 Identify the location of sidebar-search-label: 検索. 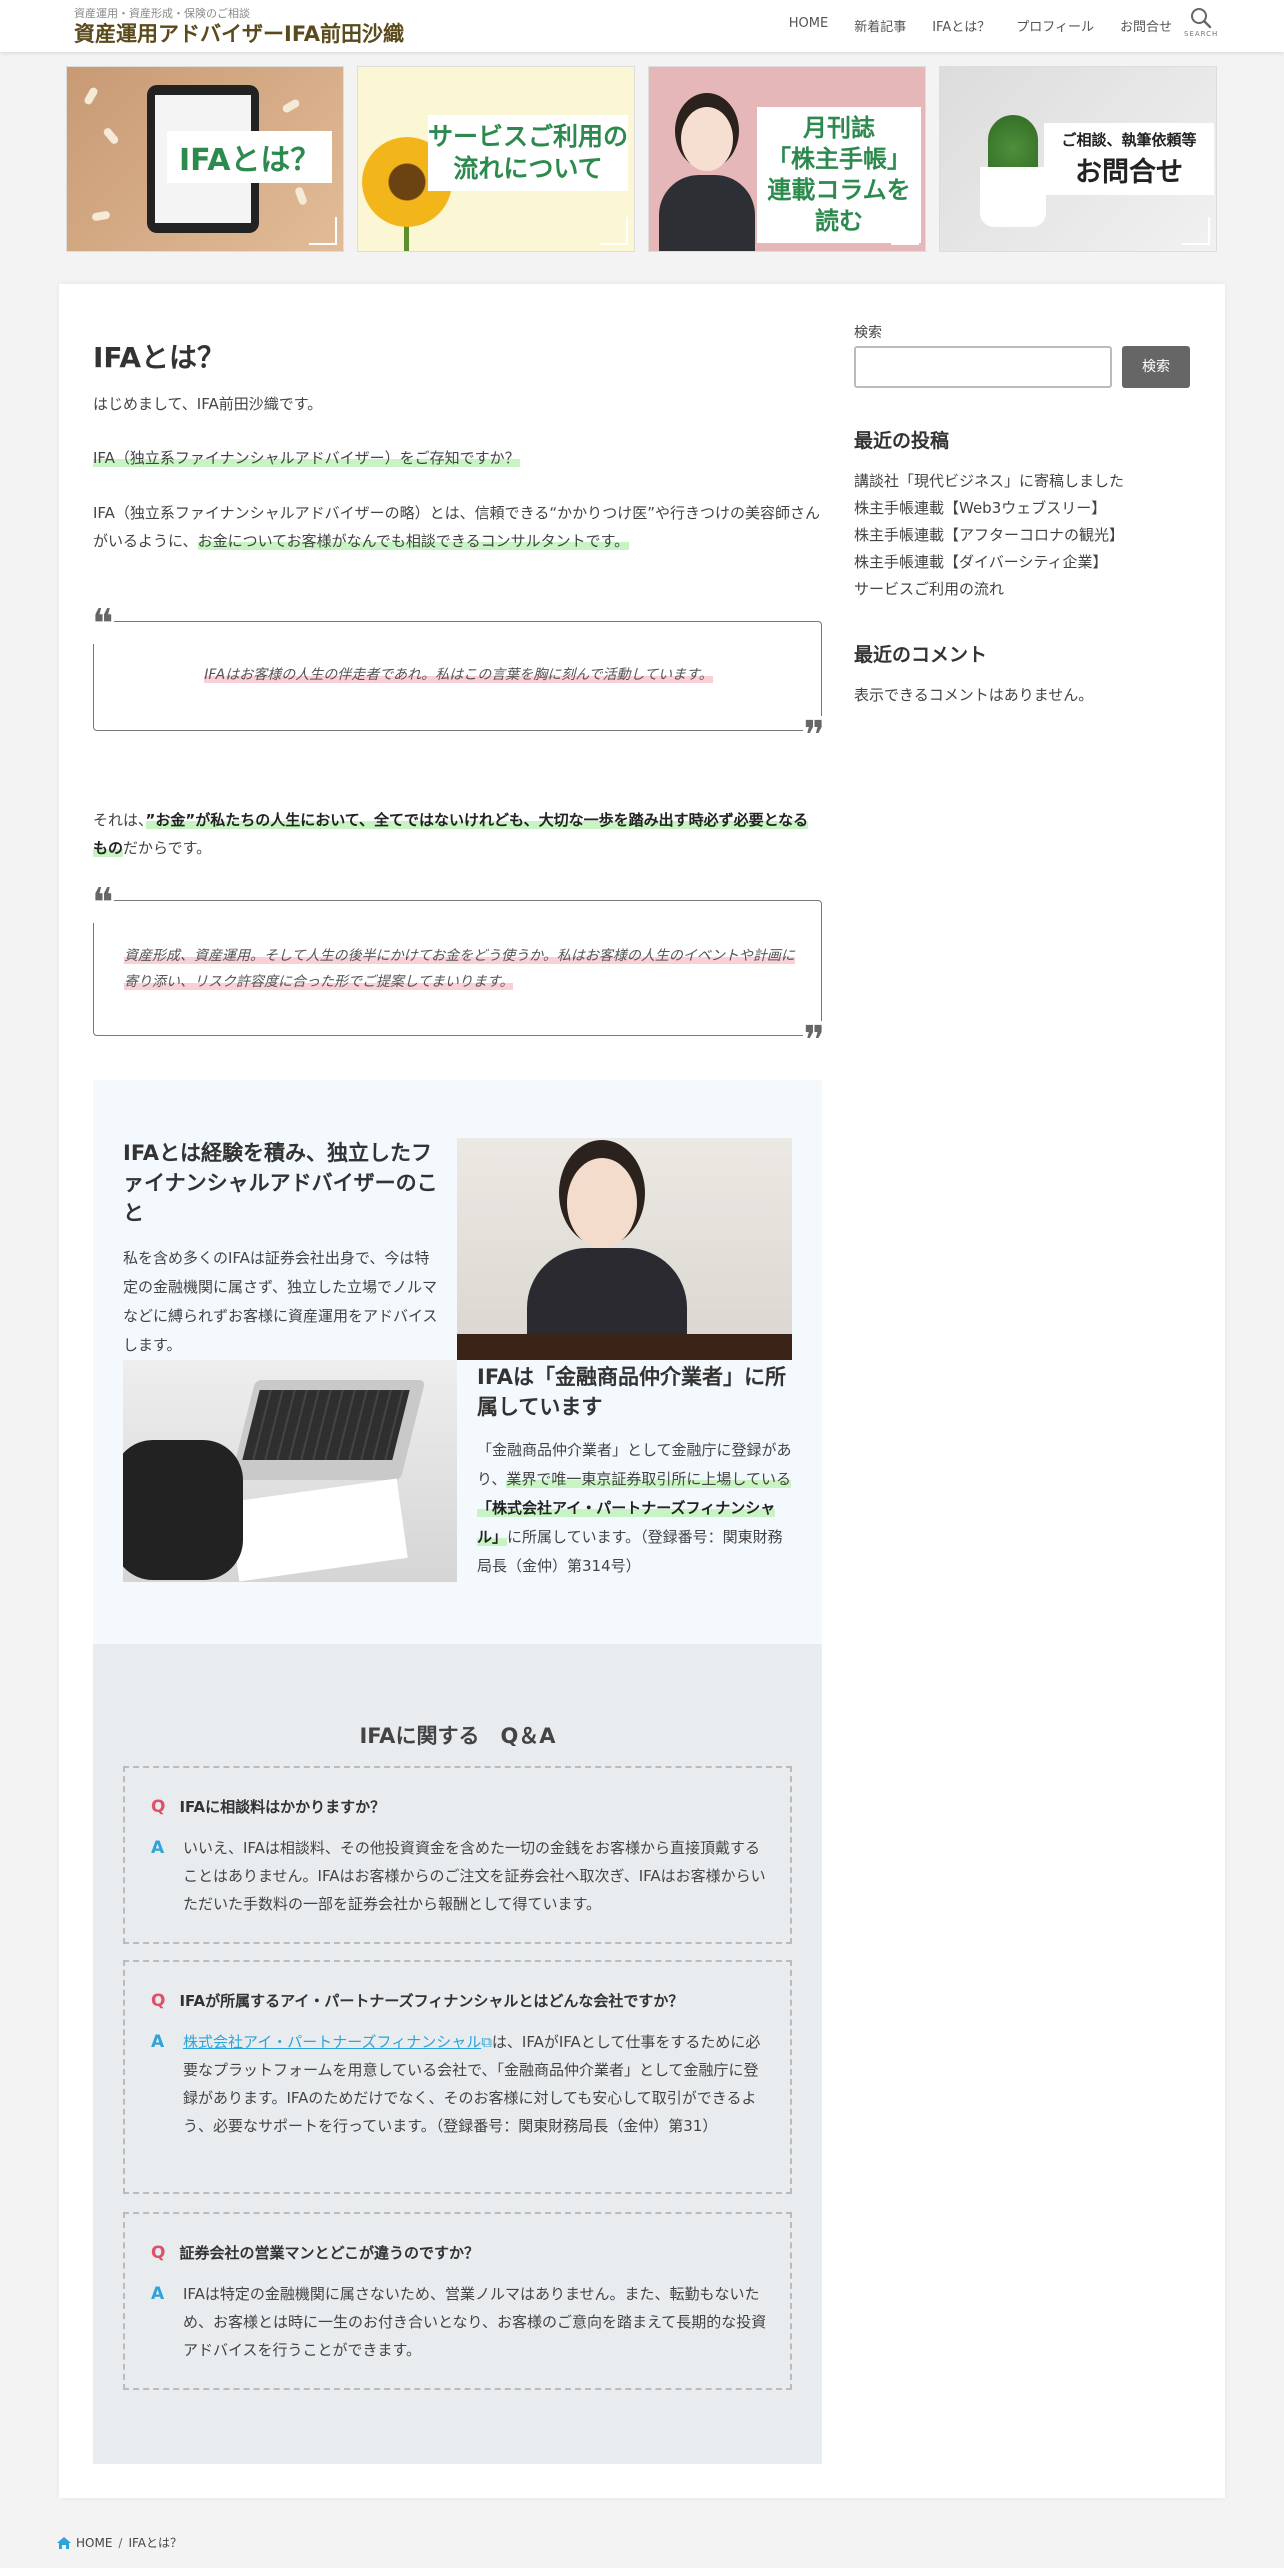
(868, 333).